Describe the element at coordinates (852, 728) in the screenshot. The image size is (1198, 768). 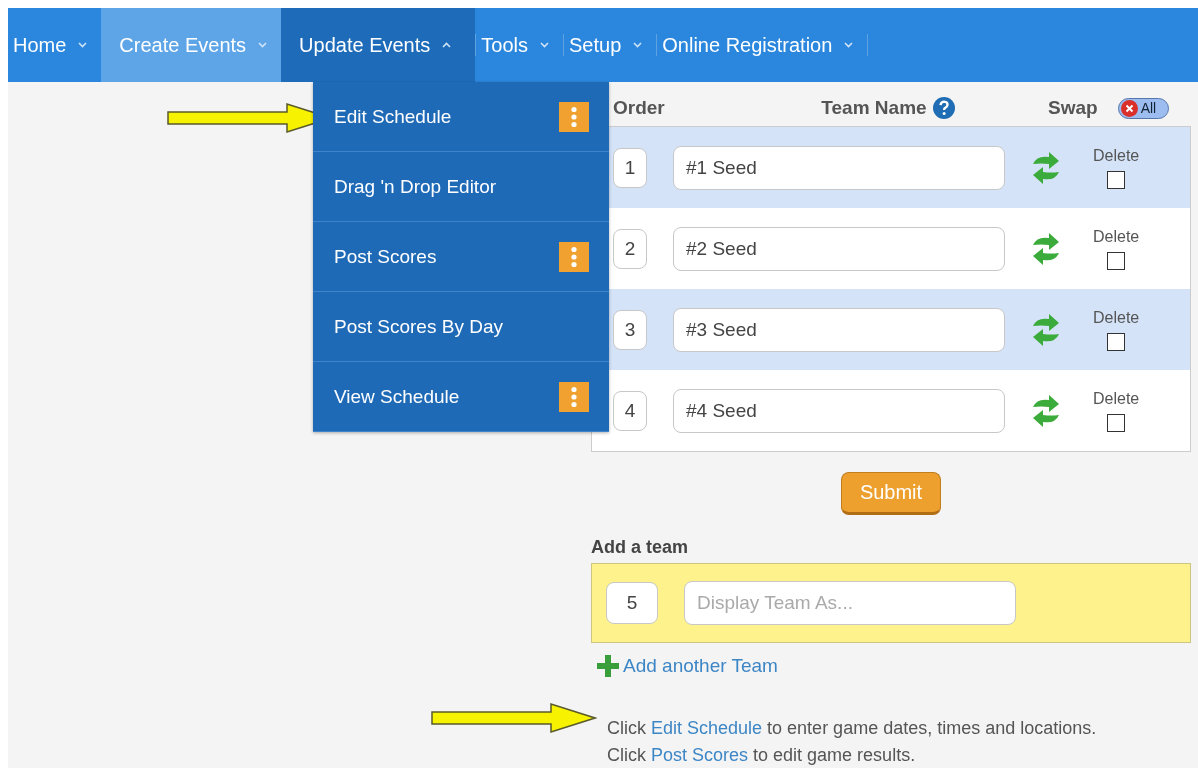
I see `help-text: Click Edit Schedule to enter game dates, times and locations.` at that location.